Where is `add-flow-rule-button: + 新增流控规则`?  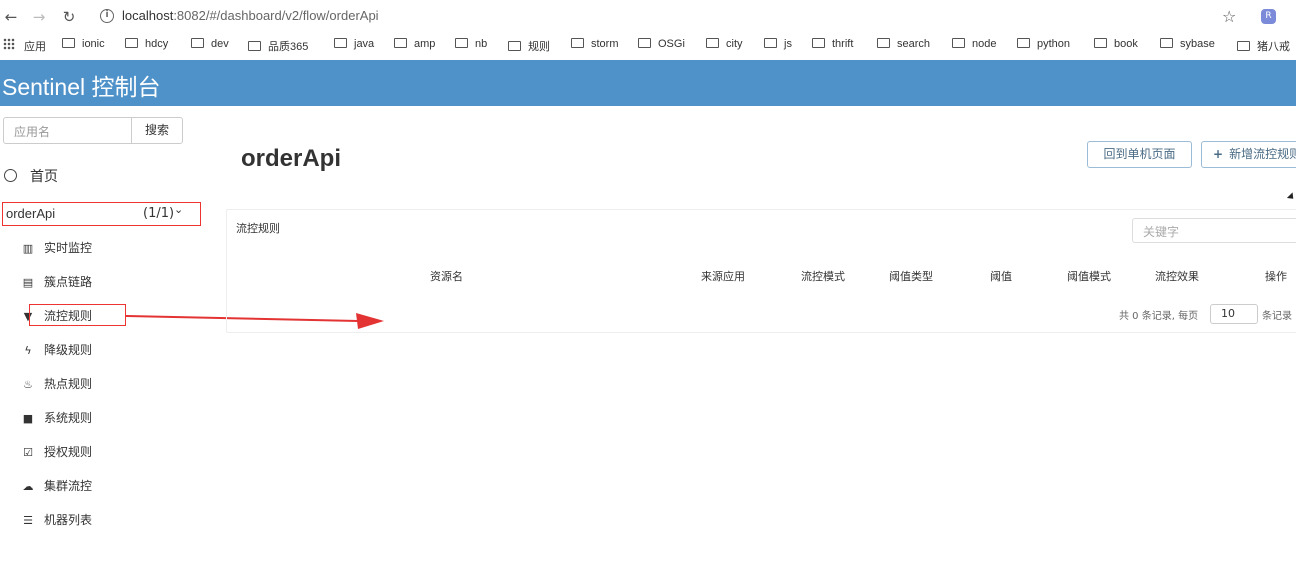 add-flow-rule-button: + 新增流控规则 is located at coordinates (1248, 154).